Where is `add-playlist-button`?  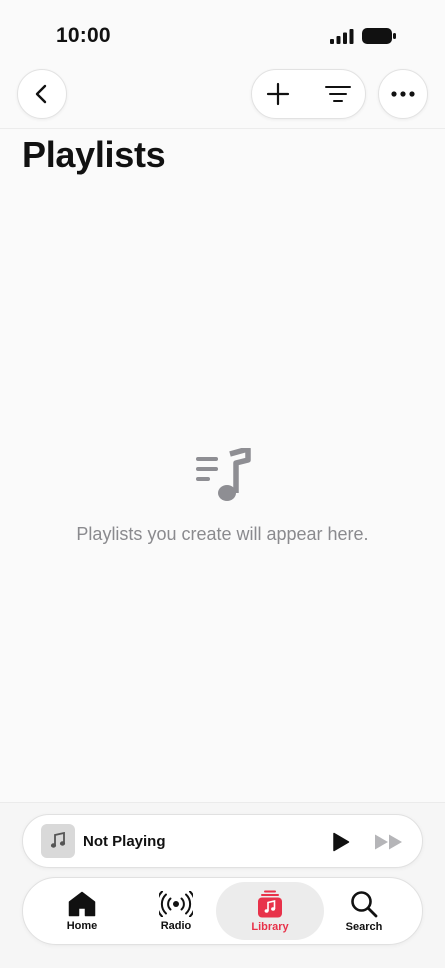 add-playlist-button is located at coordinates (278, 94).